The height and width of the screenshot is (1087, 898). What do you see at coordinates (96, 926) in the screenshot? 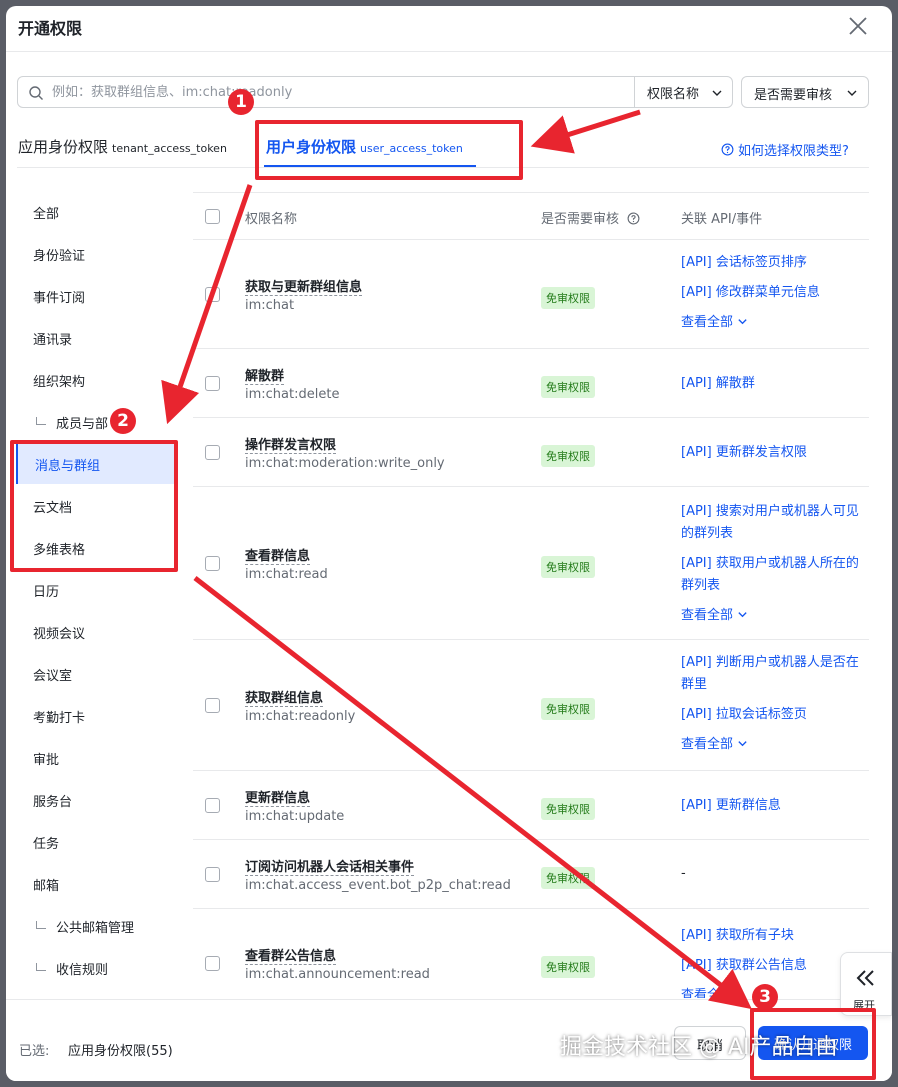
I see `sidebar-item-public-mailbox: 公共邮箱管理` at bounding box center [96, 926].